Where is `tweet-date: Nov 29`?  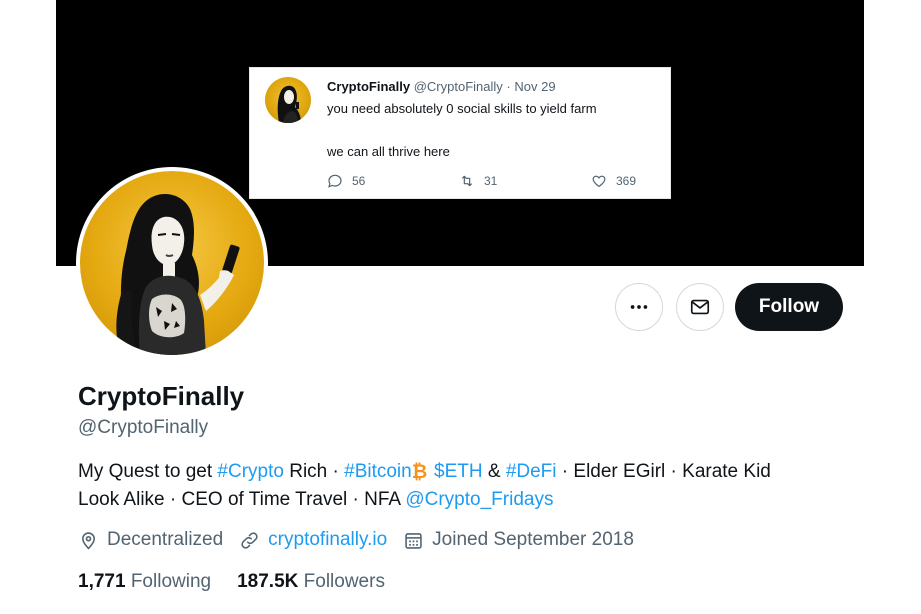
tweet-date: Nov 29 is located at coordinates (535, 86).